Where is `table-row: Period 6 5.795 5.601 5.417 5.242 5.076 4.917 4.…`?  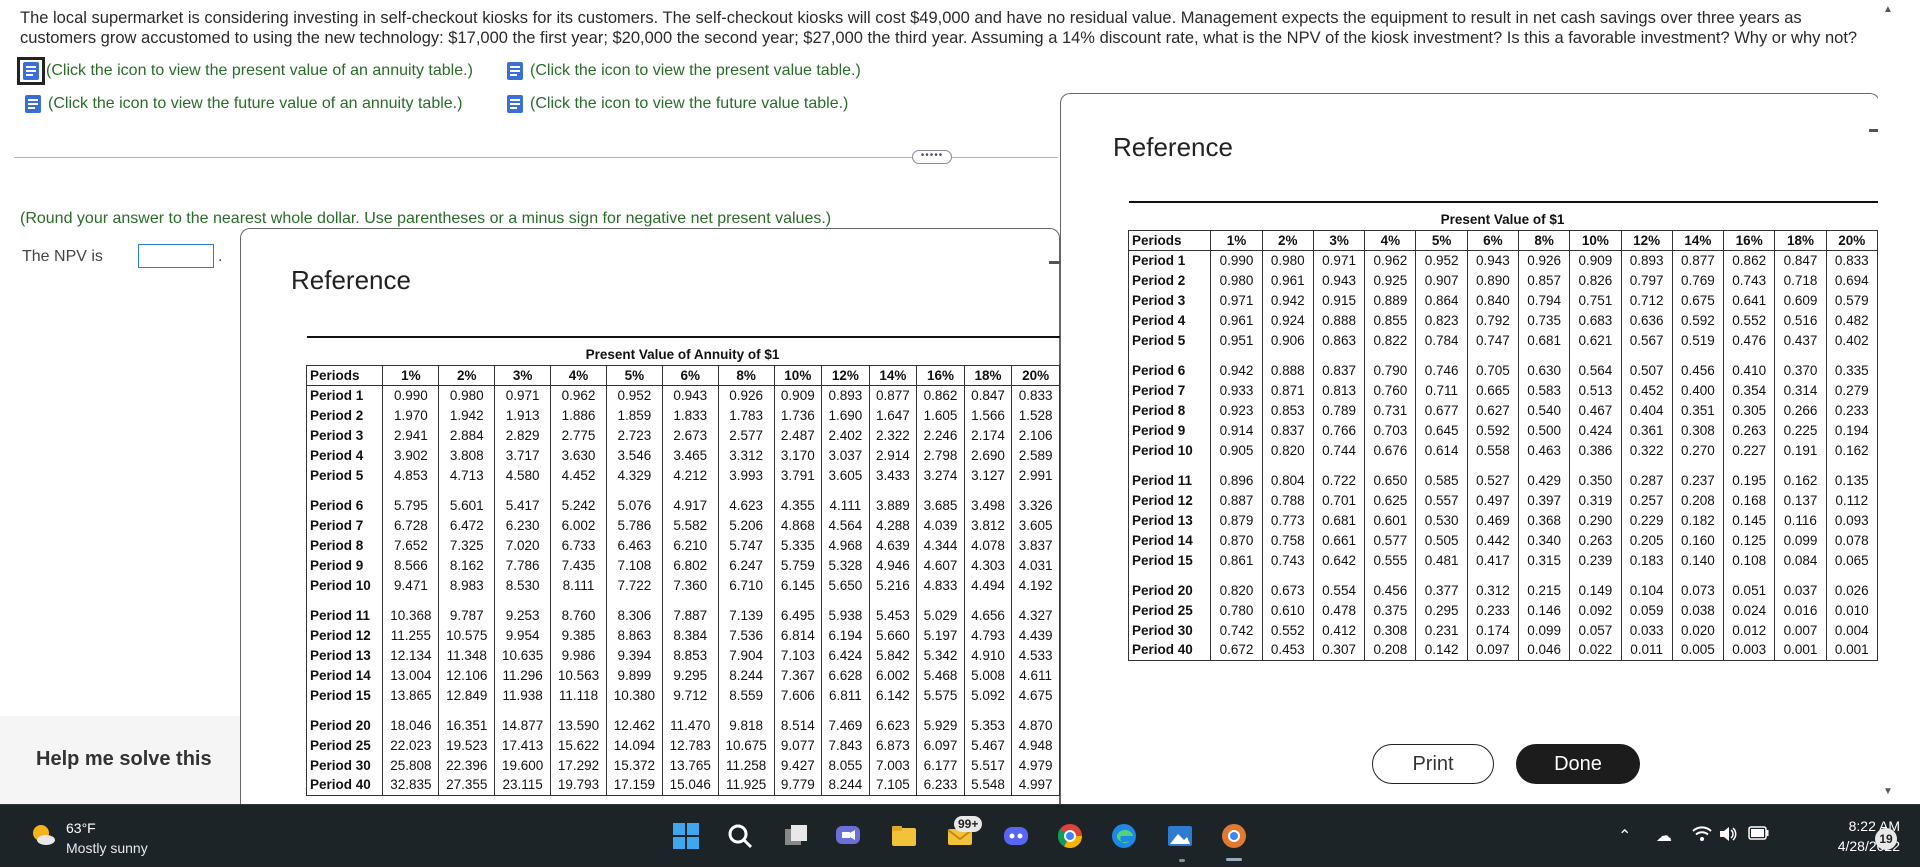
table-row: Period 6 5.795 5.601 5.417 5.242 5.076 4.917 4.… is located at coordinates (682, 505).